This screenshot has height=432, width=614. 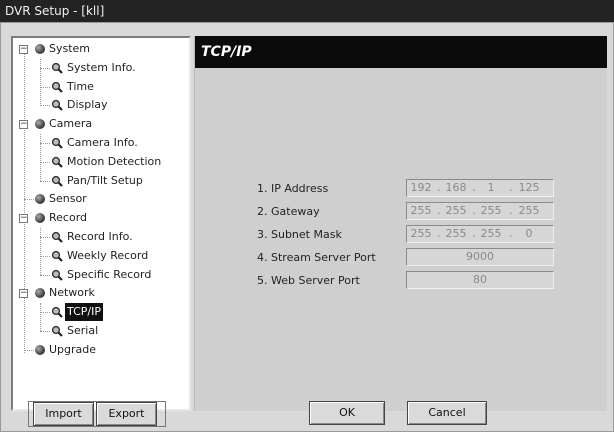 I want to click on import-export-group: Import Export, so click(x=97, y=414).